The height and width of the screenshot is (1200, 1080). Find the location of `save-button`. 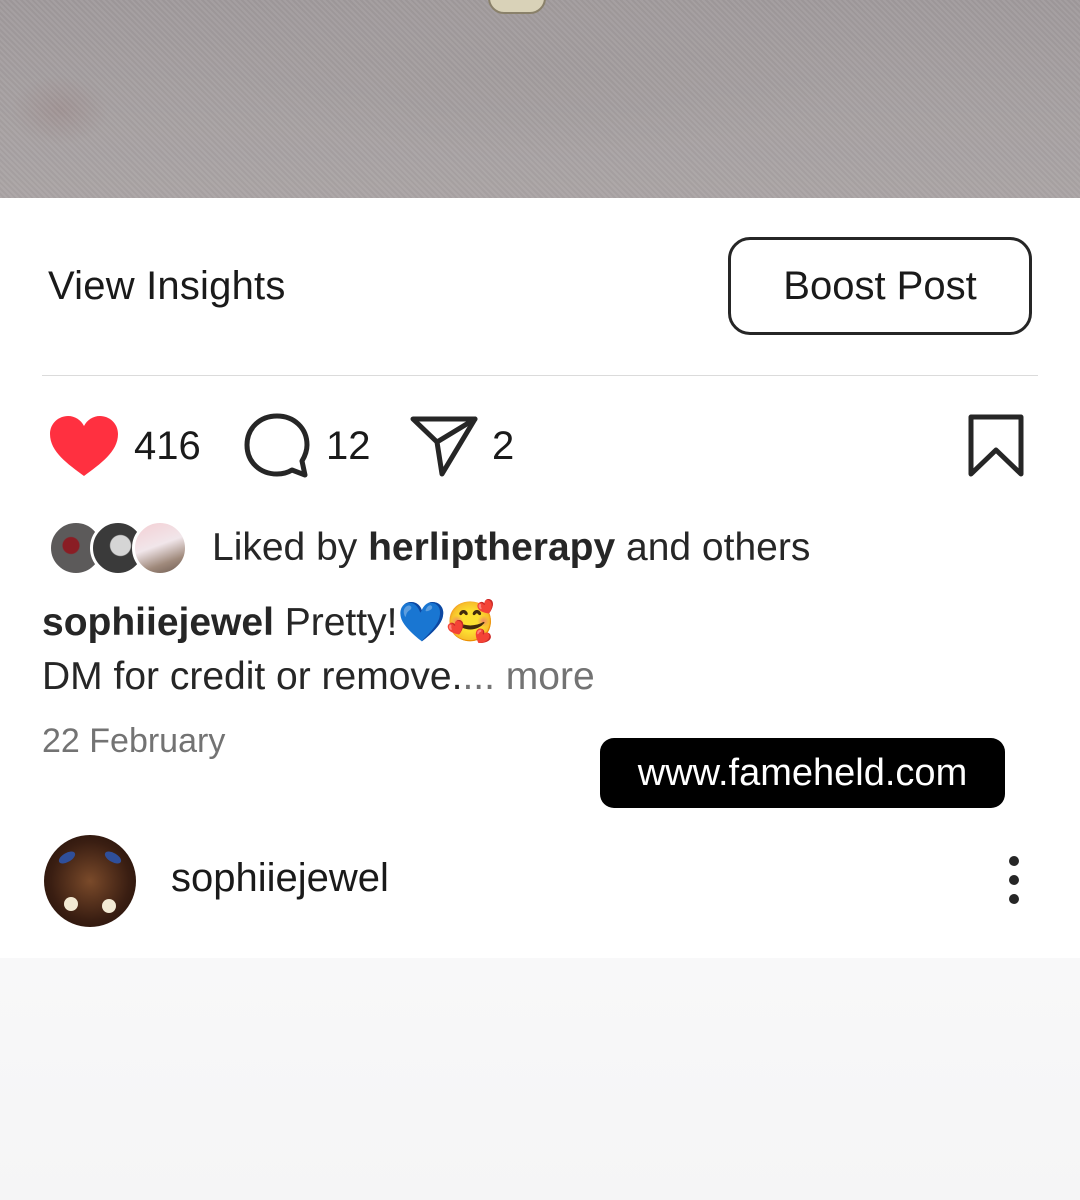

save-button is located at coordinates (996, 446).